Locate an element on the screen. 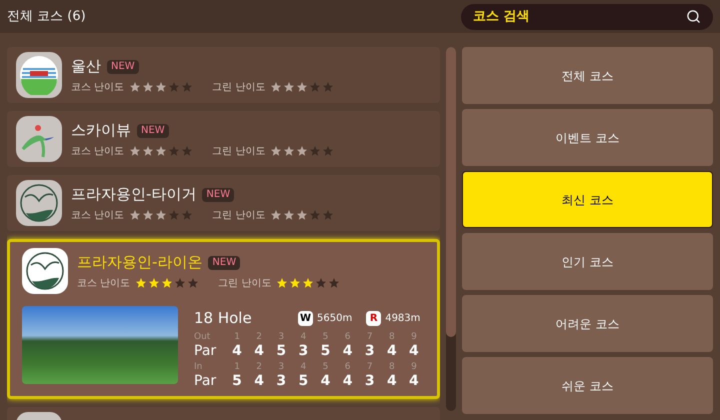  course-name: 스카이뷰 is located at coordinates (101, 131).